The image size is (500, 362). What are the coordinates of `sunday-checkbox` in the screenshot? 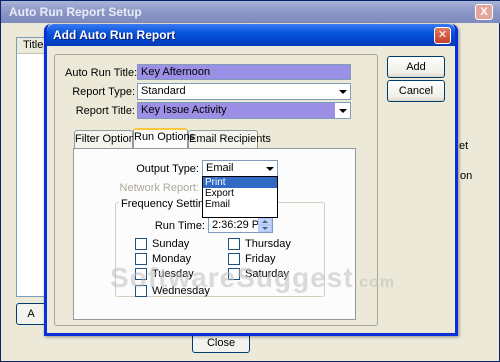 It's located at (141, 244).